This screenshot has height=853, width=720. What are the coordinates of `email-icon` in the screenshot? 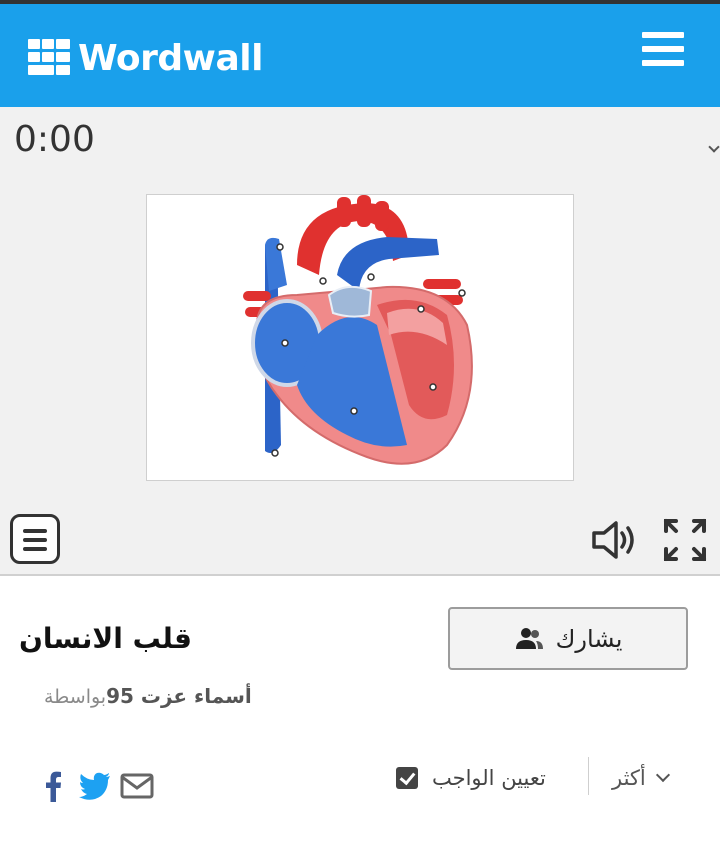 It's located at (137, 786).